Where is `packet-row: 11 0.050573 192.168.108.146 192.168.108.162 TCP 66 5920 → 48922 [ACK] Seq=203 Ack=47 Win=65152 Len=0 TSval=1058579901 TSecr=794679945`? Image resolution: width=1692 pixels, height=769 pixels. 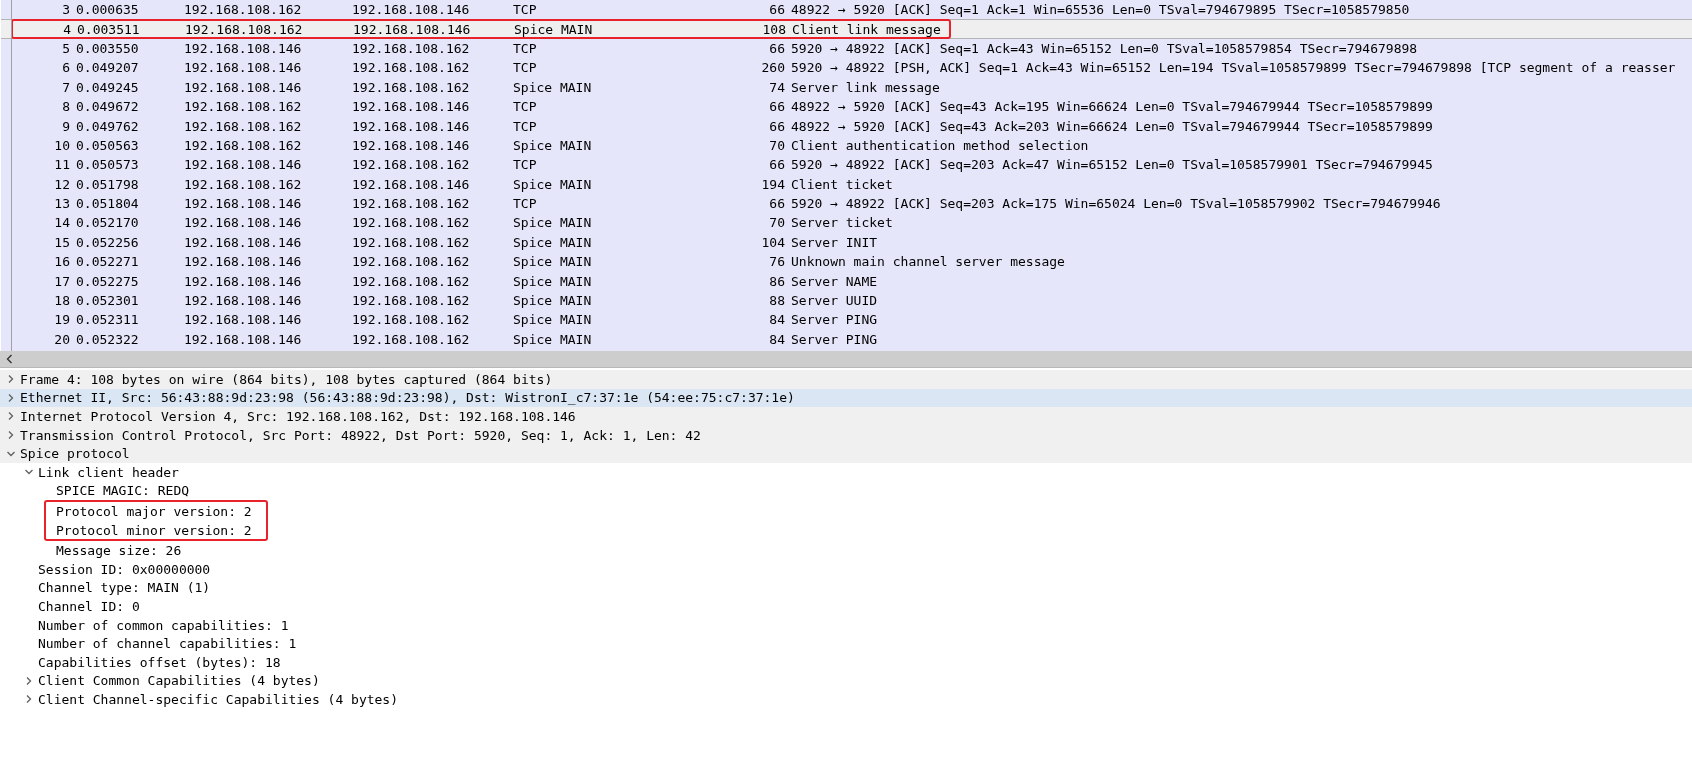 packet-row: 11 0.050573 192.168.108.146 192.168.108.162 TCP 66 5920 → 48922 [ACK] Seq=203 Ack=47 Win=65152 Len=0 TSval=1058579901 TSecr=794679945 is located at coordinates (846, 165).